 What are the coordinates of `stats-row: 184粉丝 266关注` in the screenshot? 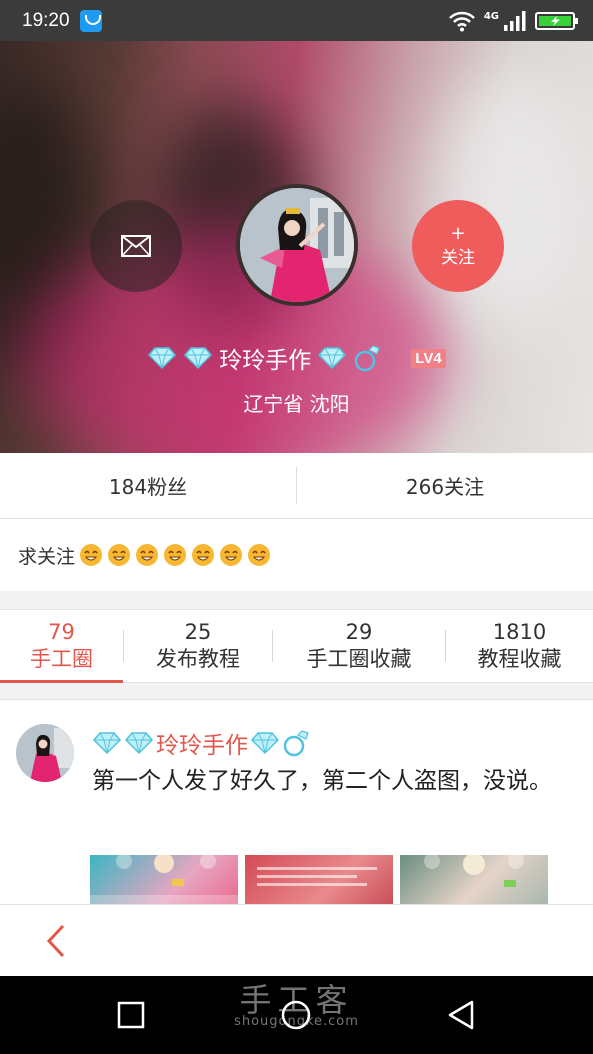 It's located at (296, 486).